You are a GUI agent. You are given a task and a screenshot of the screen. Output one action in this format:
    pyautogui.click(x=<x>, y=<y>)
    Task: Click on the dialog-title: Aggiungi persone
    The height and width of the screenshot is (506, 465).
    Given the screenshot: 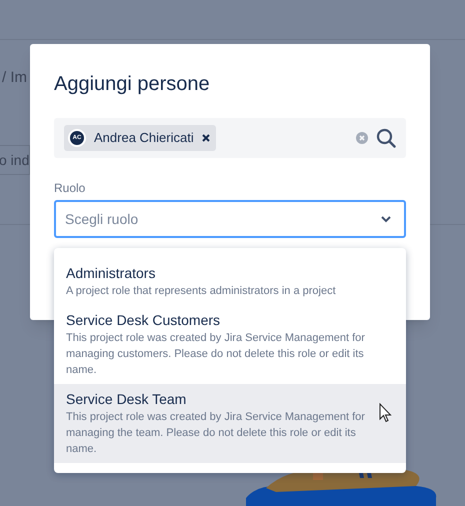 What is the action you would take?
    pyautogui.click(x=132, y=84)
    